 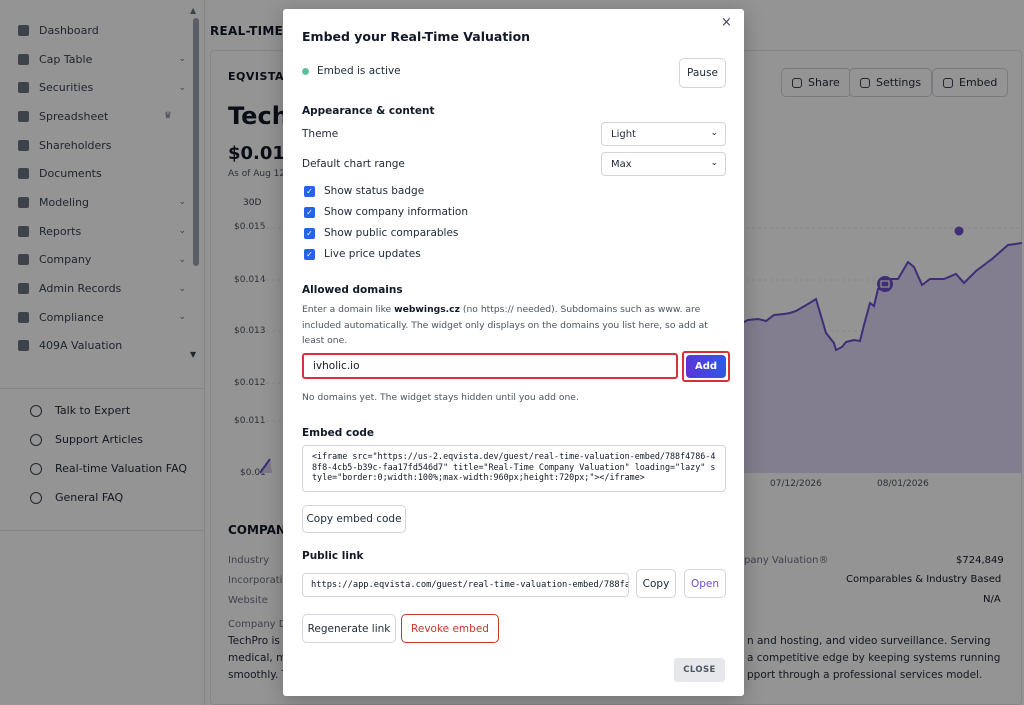 I want to click on theme-select: Light ⌄, so click(x=663, y=134).